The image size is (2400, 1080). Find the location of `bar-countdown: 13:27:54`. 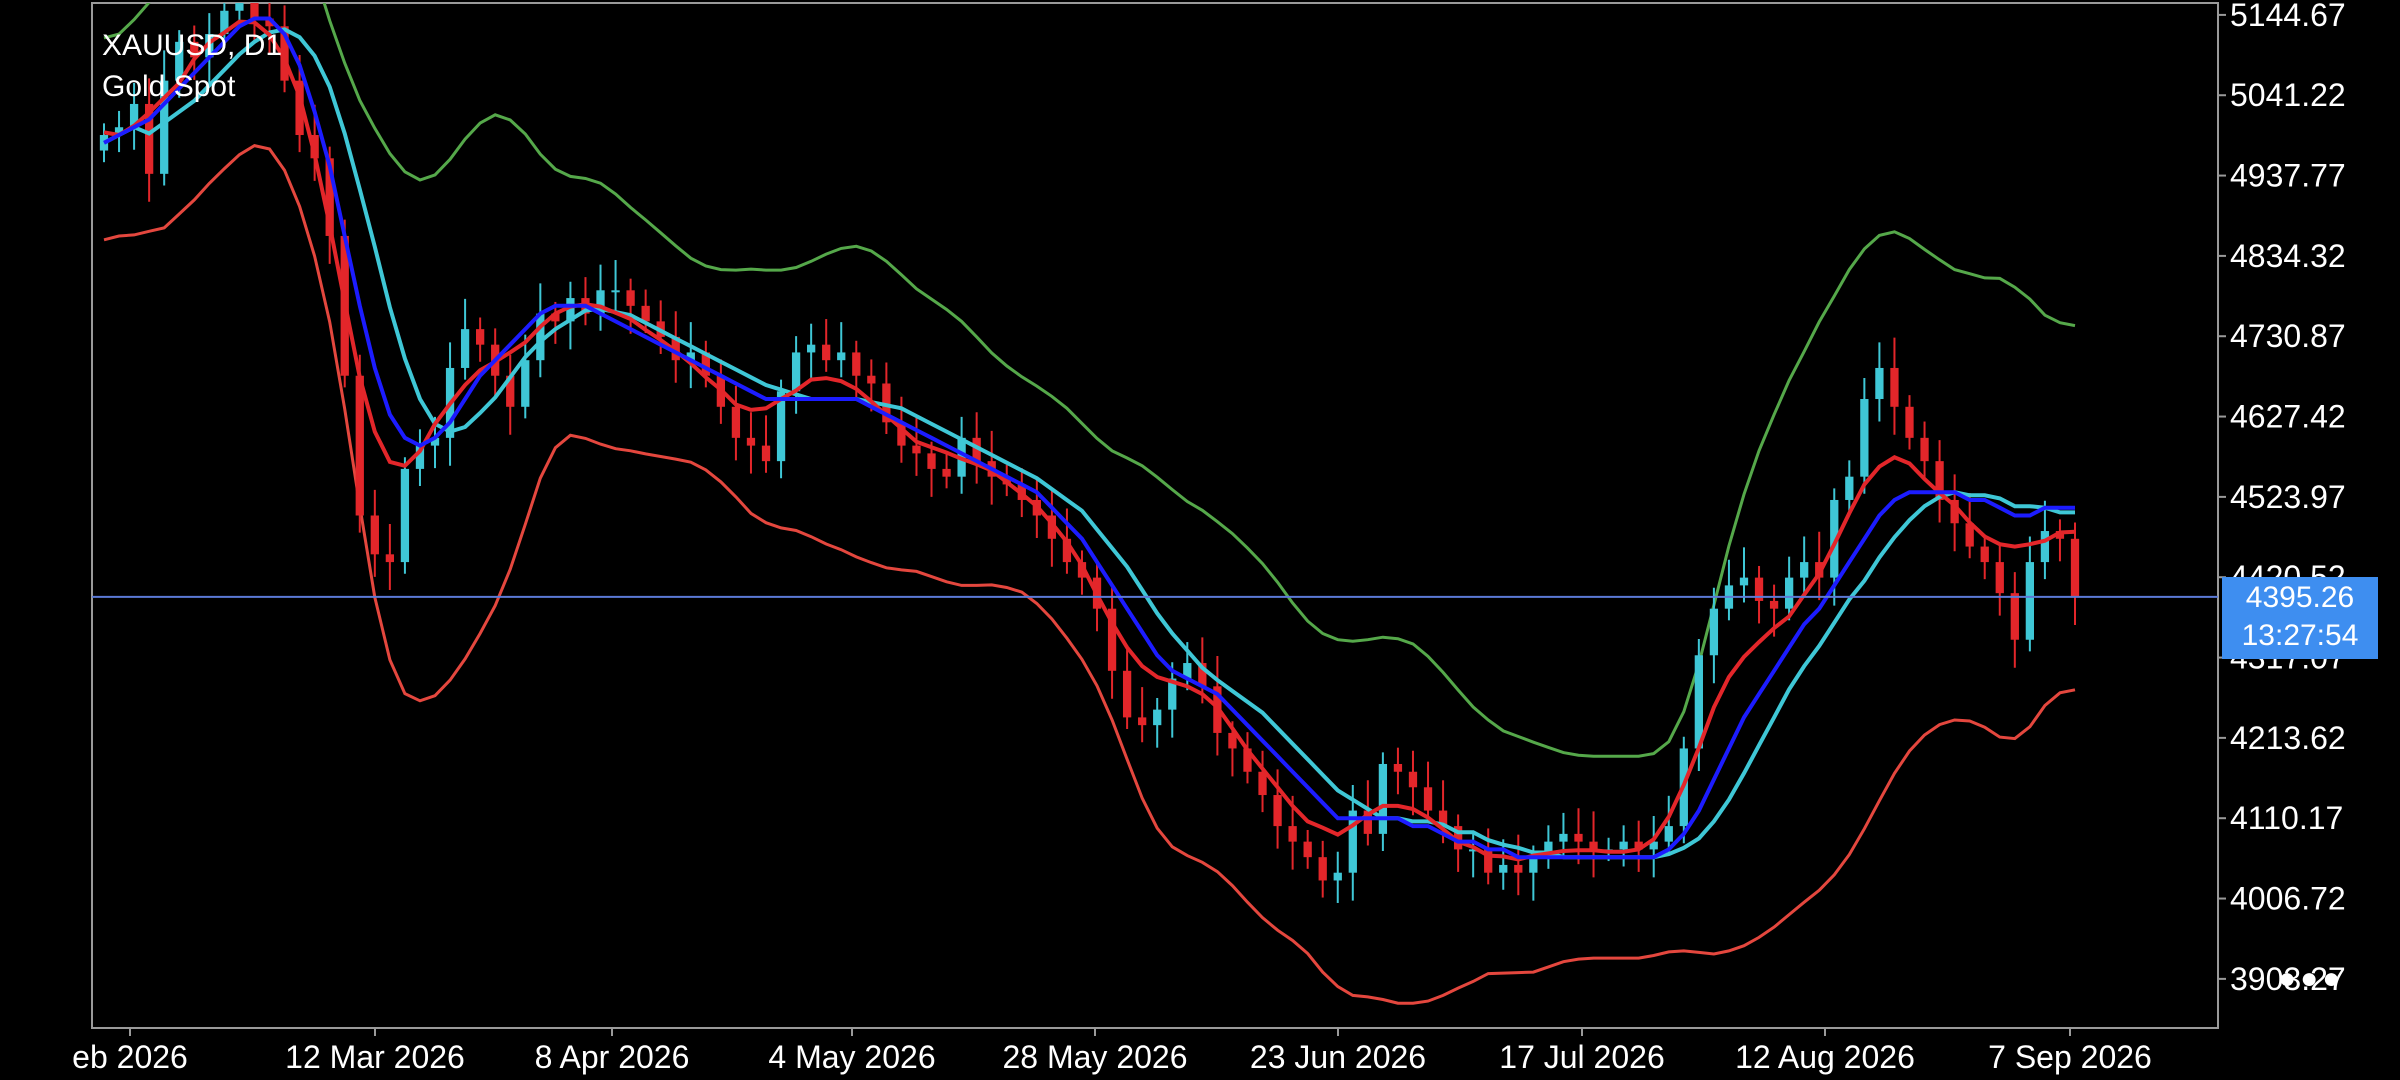

bar-countdown: 13:27:54 is located at coordinates (2300, 635).